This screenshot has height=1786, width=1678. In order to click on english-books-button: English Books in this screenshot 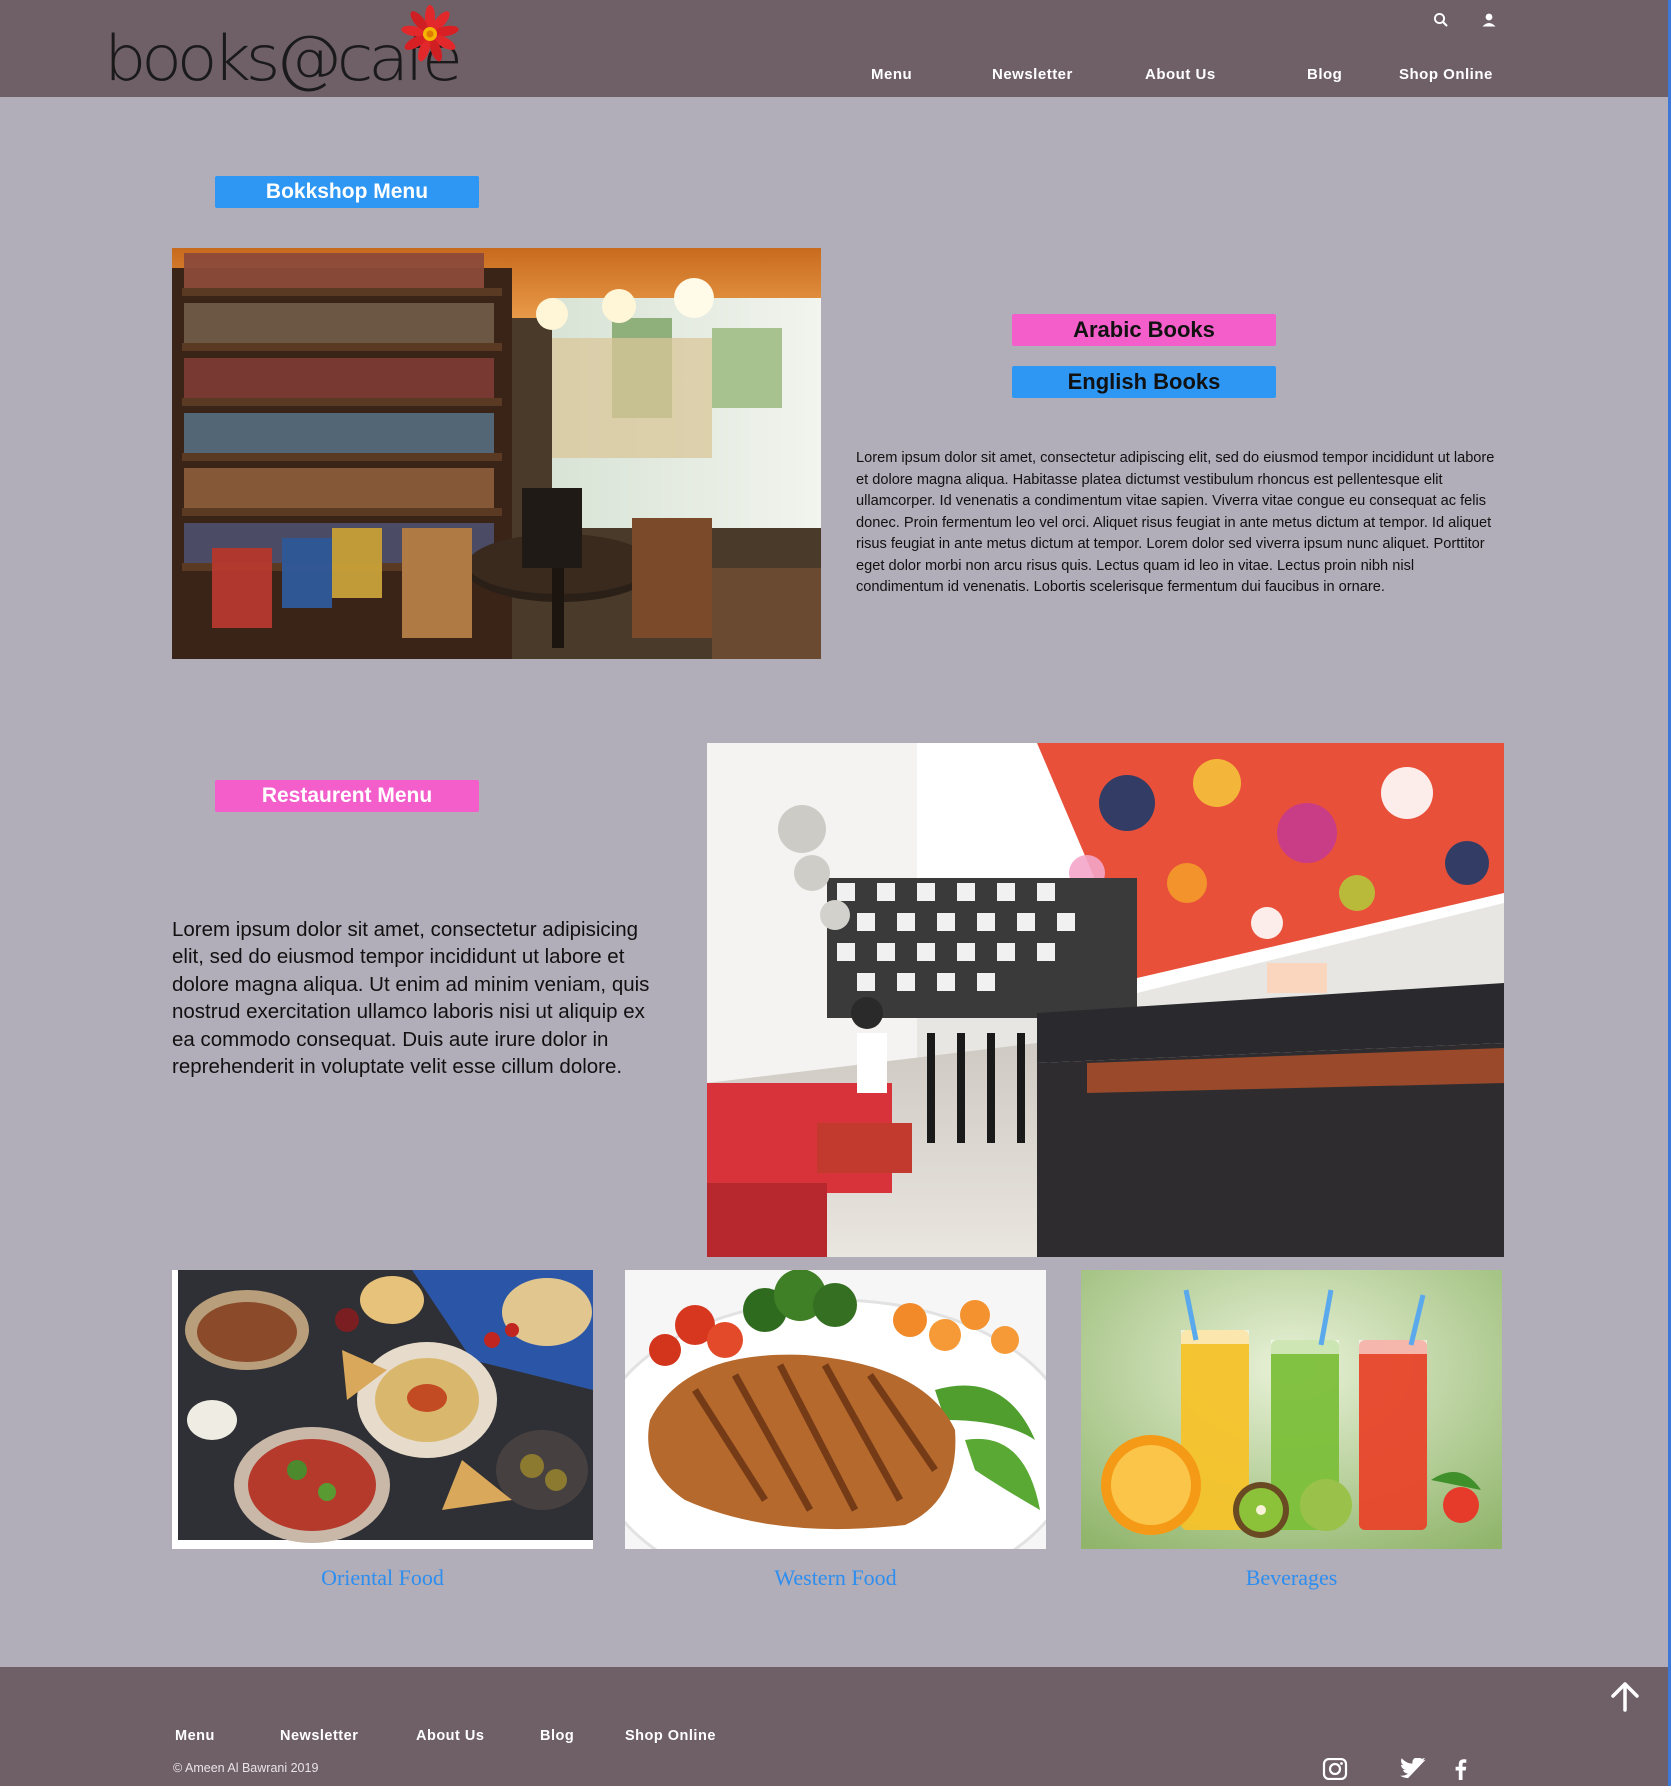, I will do `click(1144, 382)`.